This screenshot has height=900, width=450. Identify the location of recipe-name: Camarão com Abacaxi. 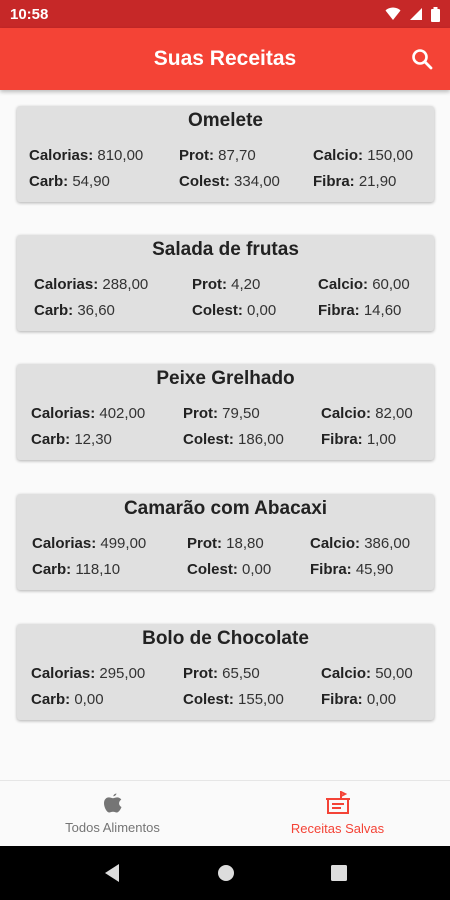
(225, 508).